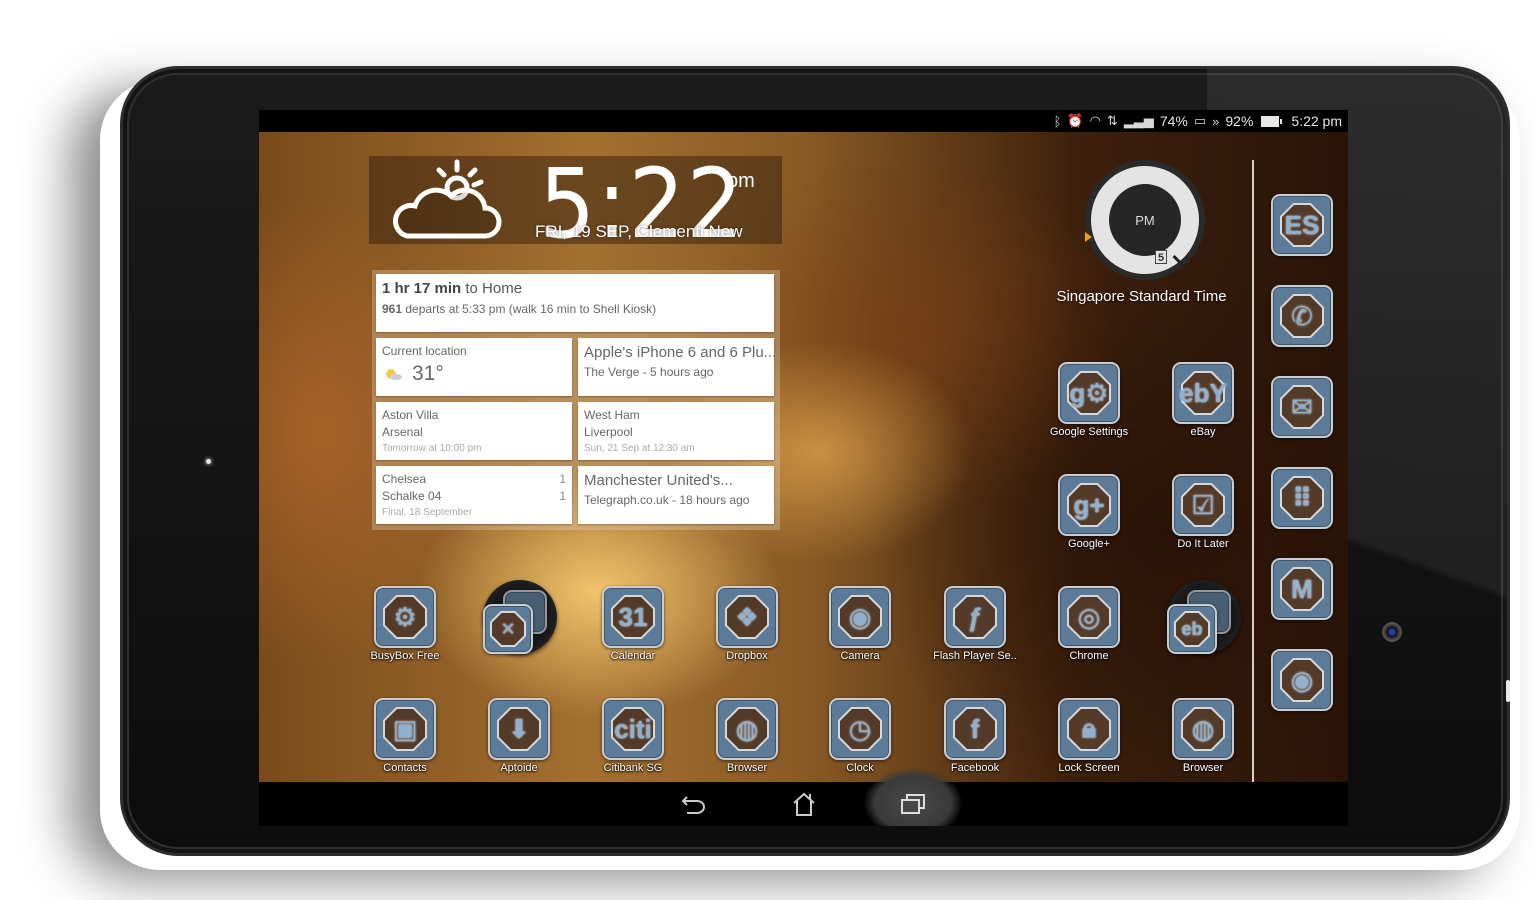  What do you see at coordinates (1302, 315) in the screenshot?
I see `app-glyph-icon: ✆` at bounding box center [1302, 315].